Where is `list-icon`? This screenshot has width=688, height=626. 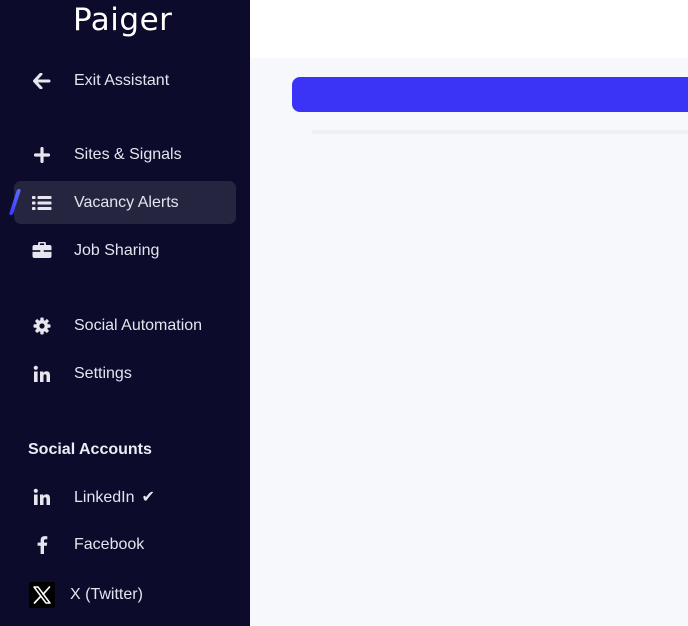
list-icon is located at coordinates (42, 203).